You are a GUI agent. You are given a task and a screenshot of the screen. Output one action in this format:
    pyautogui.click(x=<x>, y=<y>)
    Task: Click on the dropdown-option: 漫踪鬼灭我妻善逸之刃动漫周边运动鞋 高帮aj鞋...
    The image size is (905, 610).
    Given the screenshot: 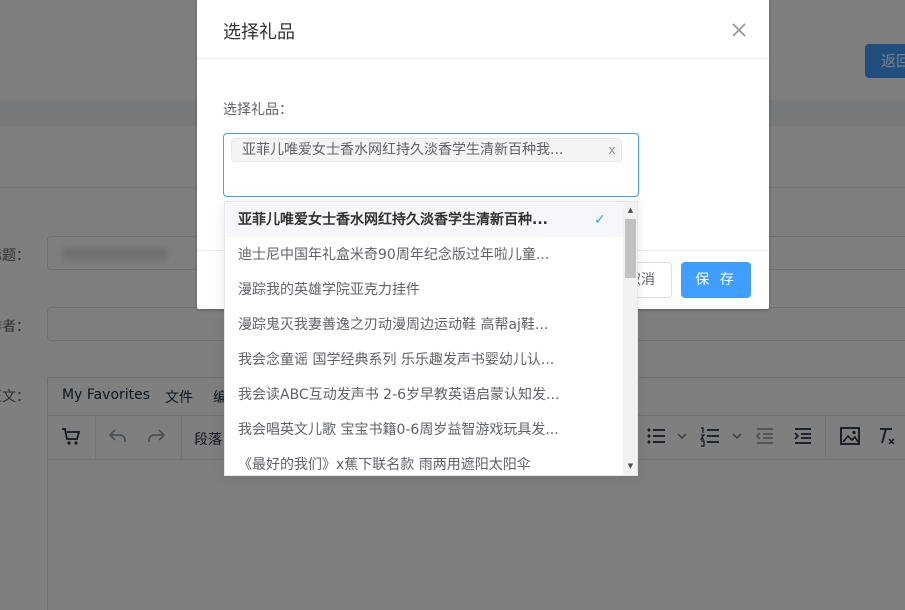 What is the action you would take?
    pyautogui.click(x=424, y=325)
    